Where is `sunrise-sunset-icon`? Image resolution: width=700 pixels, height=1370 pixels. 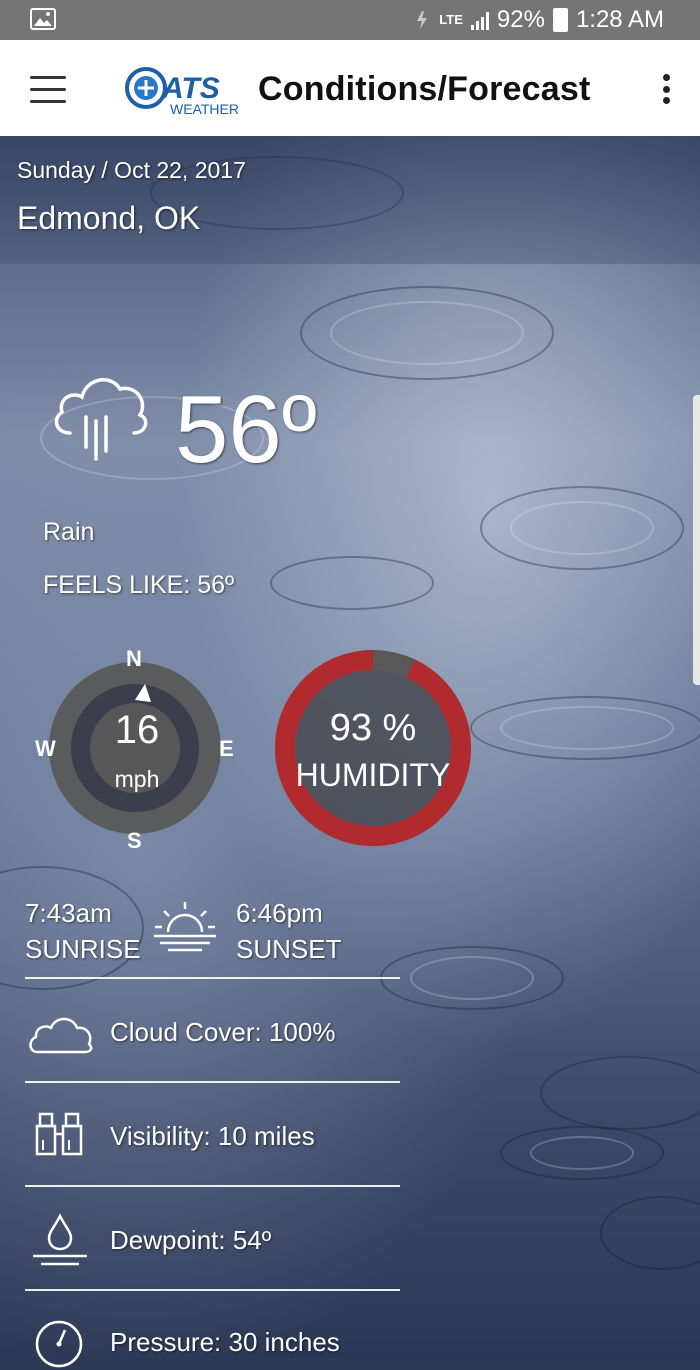
sunrise-sunset-icon is located at coordinates (185, 927).